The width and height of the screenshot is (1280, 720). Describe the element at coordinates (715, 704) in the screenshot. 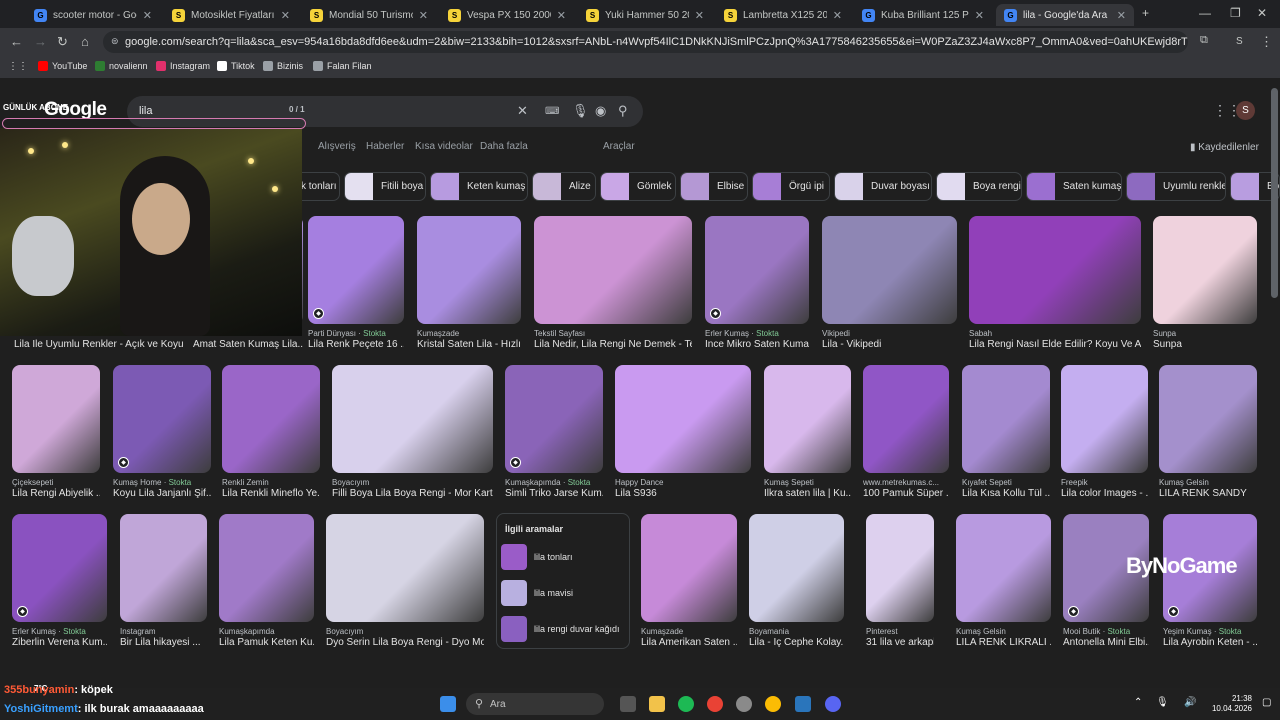

I see `chrome-icon` at that location.